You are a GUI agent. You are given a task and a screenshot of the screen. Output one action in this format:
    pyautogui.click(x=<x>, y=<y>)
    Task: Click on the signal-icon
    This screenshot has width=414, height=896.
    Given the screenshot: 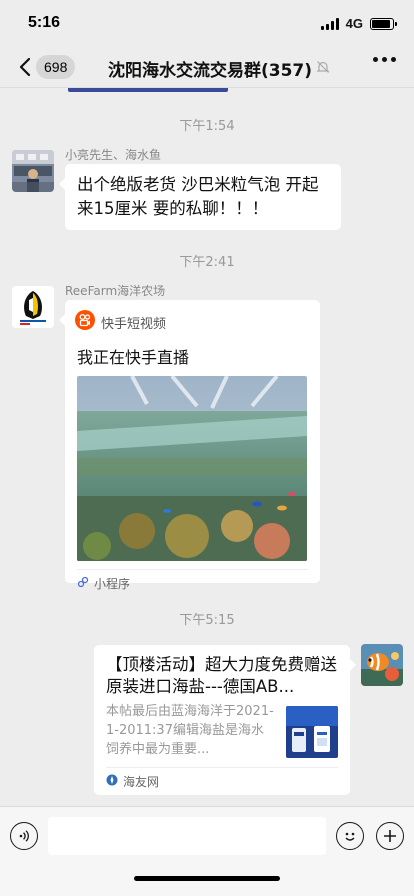 What is the action you would take?
    pyautogui.click(x=329, y=23)
    